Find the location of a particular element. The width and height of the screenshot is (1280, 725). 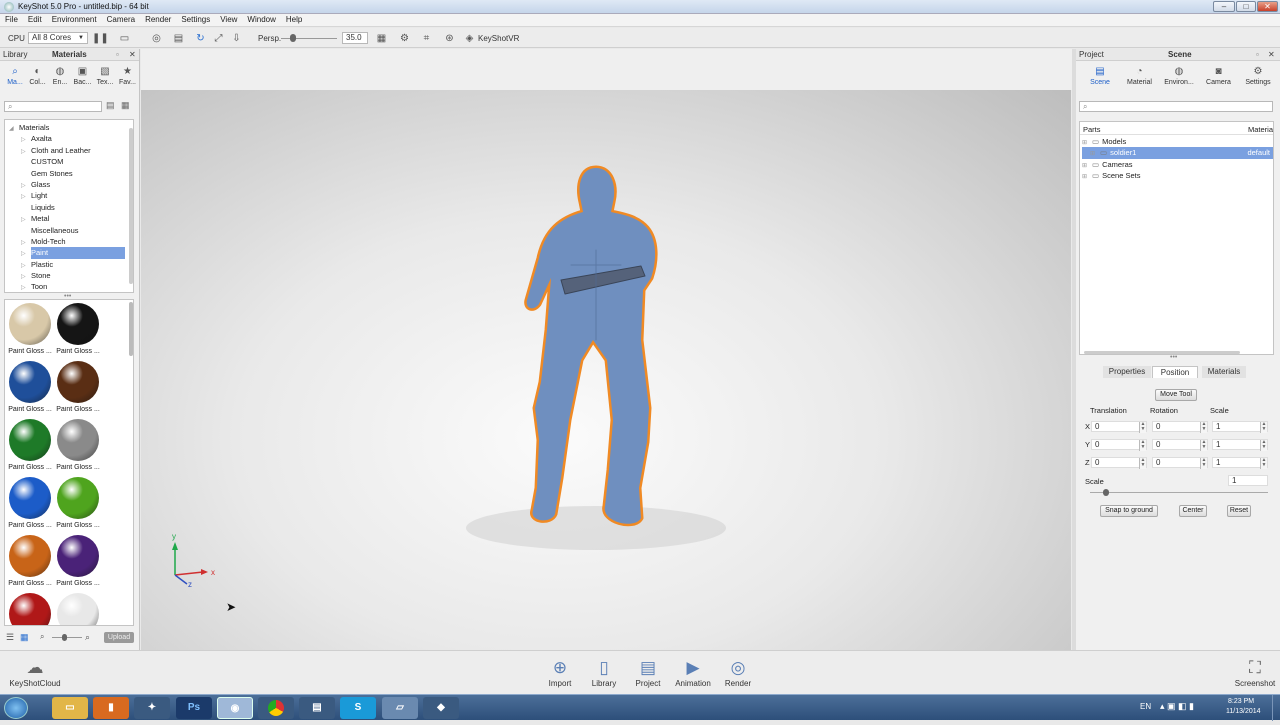

splitter-handle: ••• is located at coordinates (1173, 357).